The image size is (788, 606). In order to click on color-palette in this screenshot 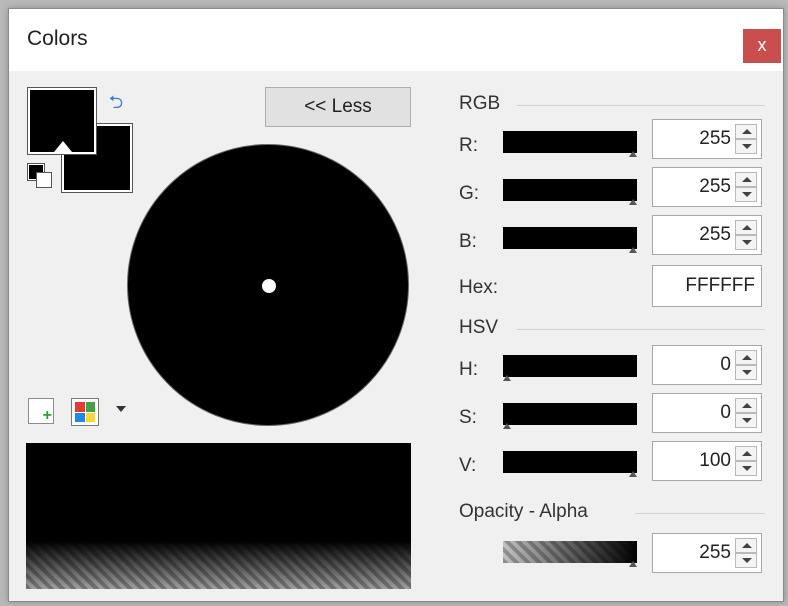, I will do `click(218, 516)`.